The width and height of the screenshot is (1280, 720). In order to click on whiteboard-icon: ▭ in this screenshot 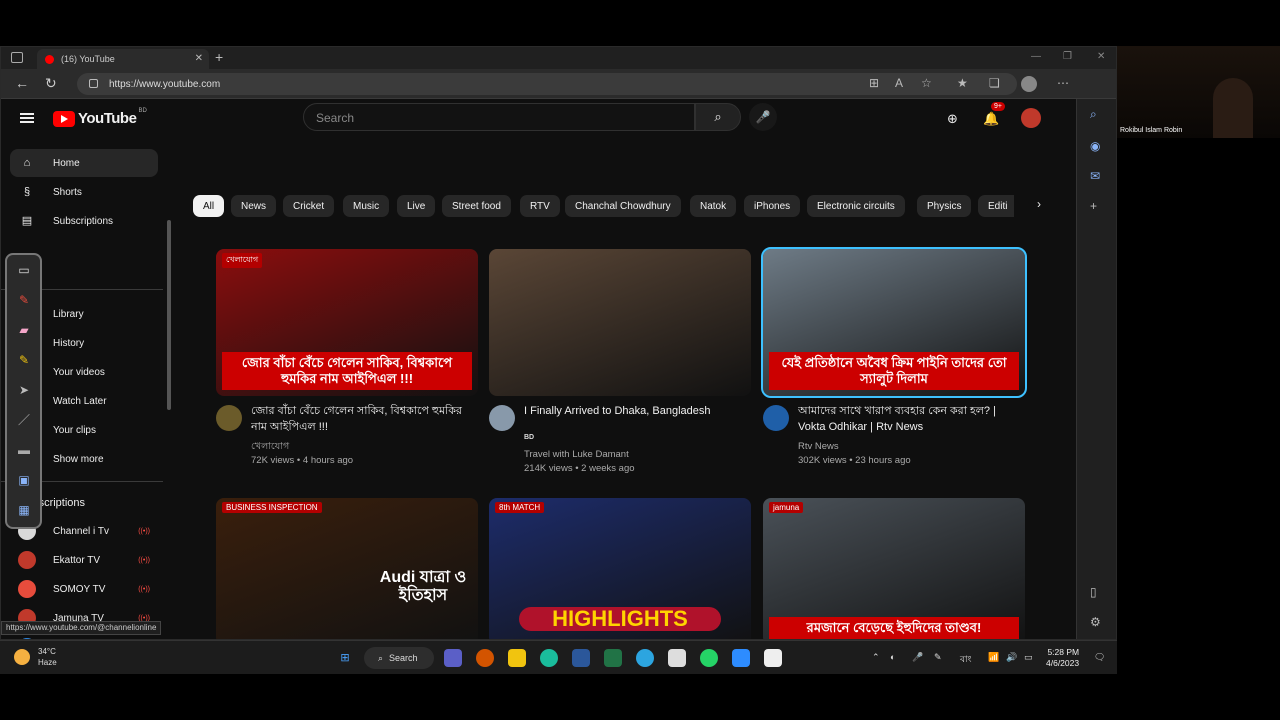, I will do `click(24, 270)`.